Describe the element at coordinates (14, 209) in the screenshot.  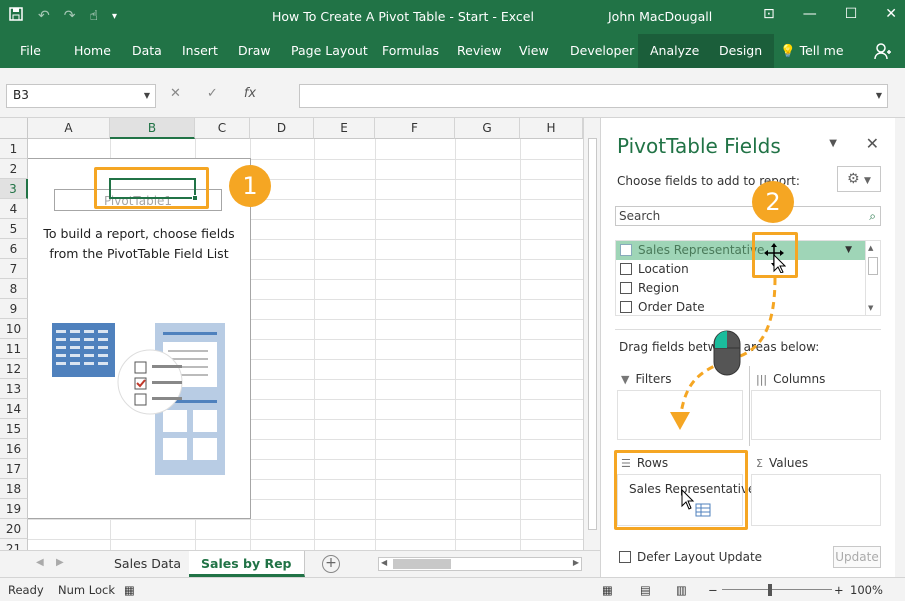
I see `row-header-4: 4` at that location.